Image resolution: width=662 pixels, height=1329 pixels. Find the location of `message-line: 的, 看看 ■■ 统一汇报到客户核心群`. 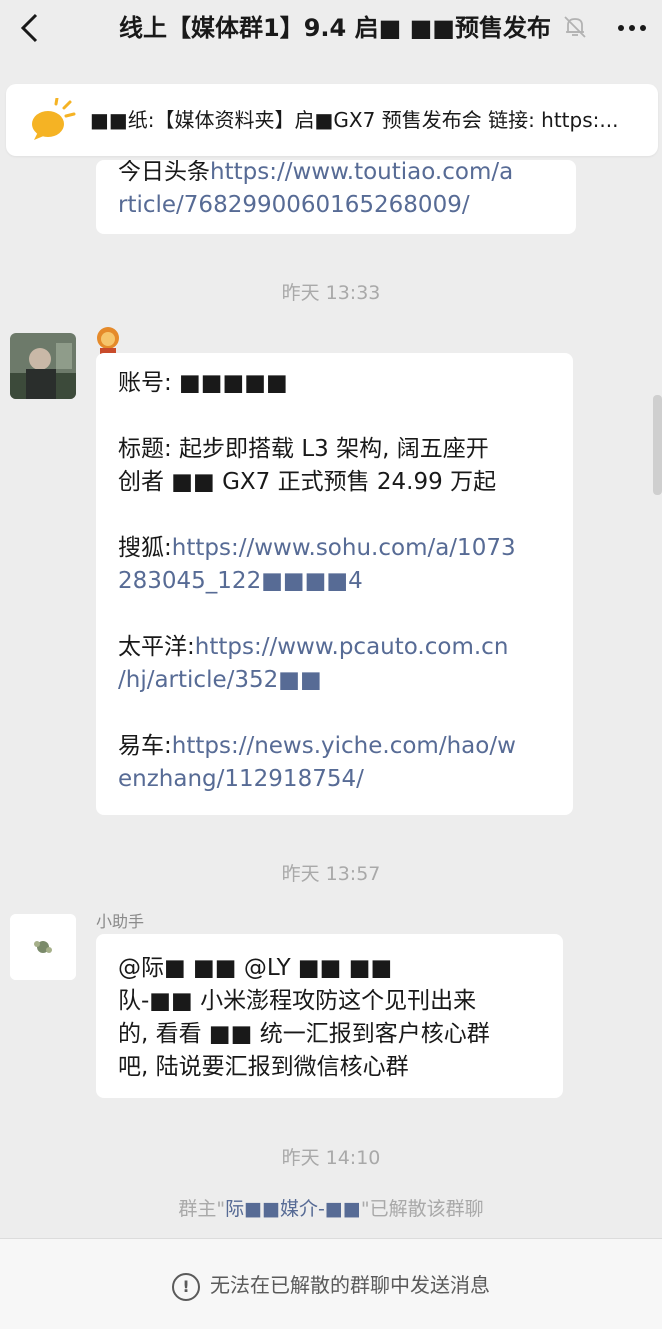

message-line: 的, 看看 ■■ 统一汇报到客户核心群 is located at coordinates (304, 1034).